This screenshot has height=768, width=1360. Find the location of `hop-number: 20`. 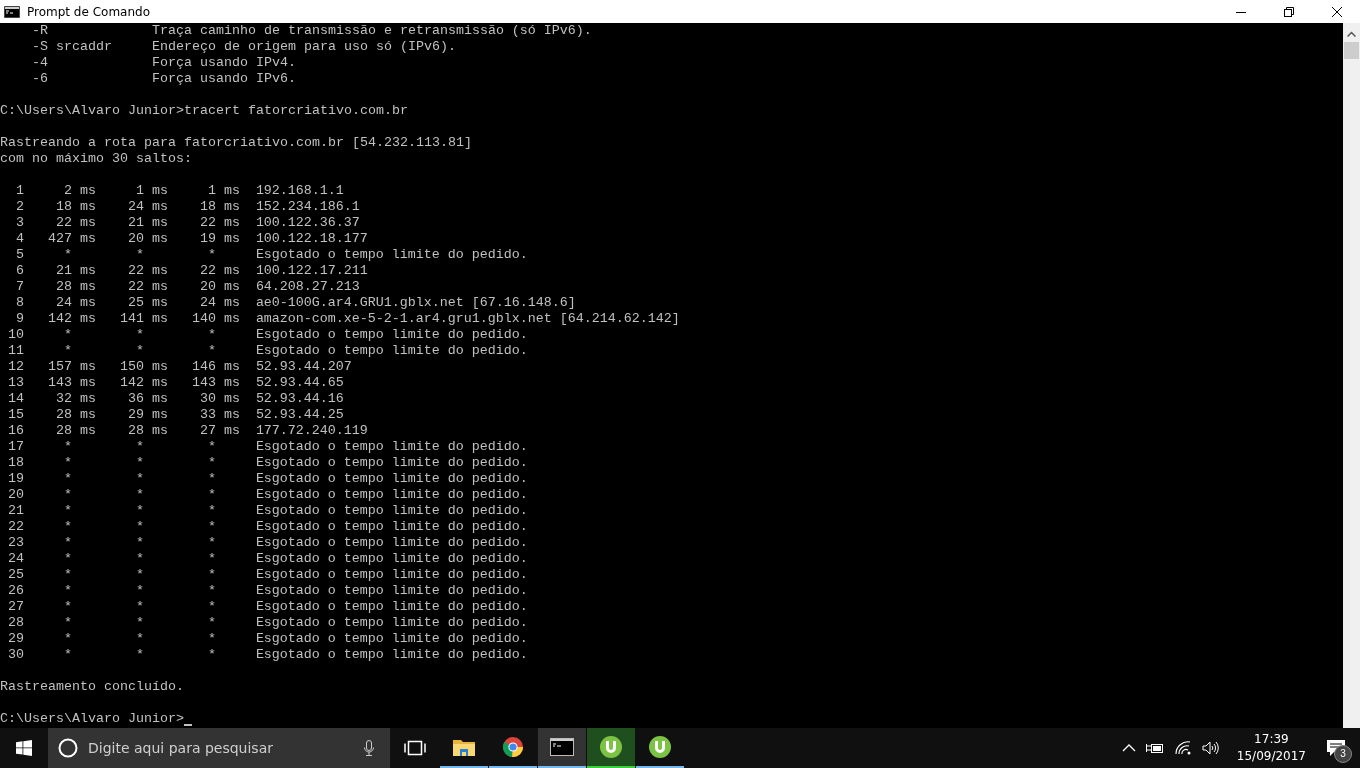

hop-number: 20 is located at coordinates (15, 495).